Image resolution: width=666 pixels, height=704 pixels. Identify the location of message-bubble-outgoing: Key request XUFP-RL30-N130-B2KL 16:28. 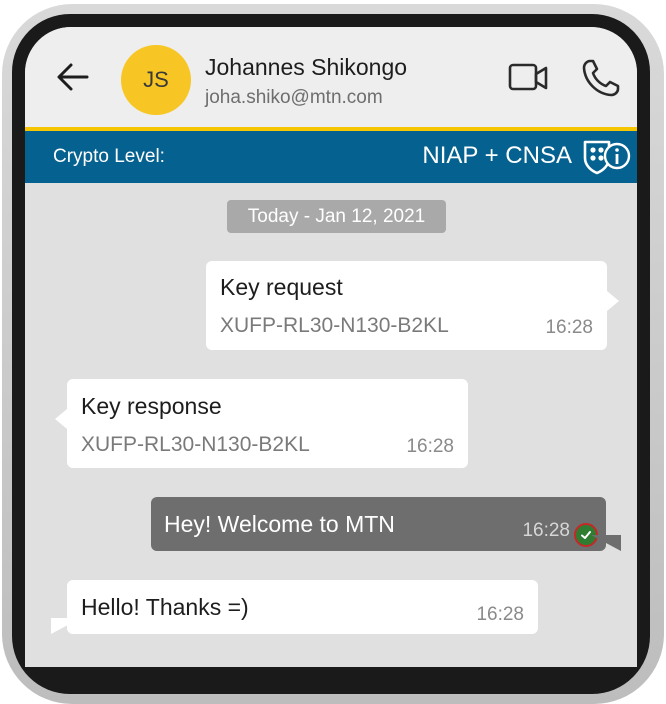
(406, 305).